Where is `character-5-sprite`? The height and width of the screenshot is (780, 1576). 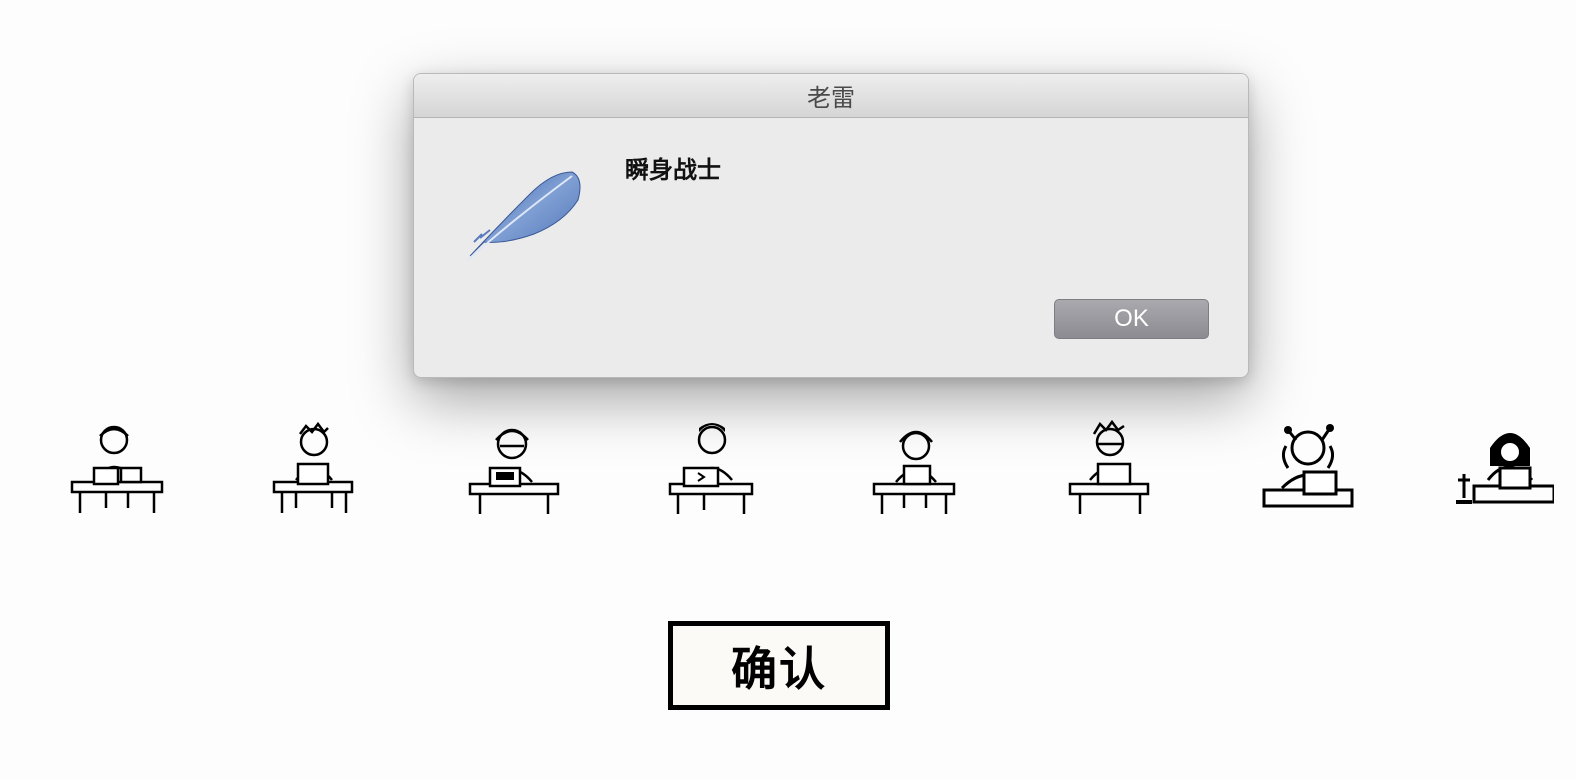 character-5-sprite is located at coordinates (914, 472).